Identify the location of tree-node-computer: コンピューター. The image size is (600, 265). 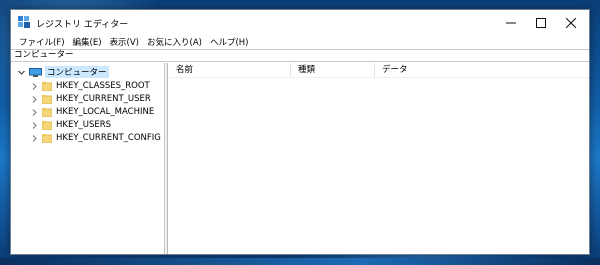
(63, 72).